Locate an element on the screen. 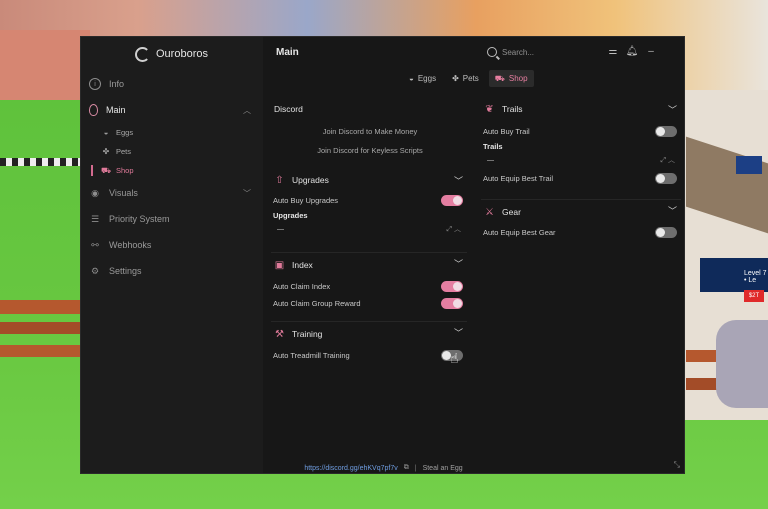 This screenshot has width=768, height=509. dumbbell-icon: ⚒ is located at coordinates (279, 334).